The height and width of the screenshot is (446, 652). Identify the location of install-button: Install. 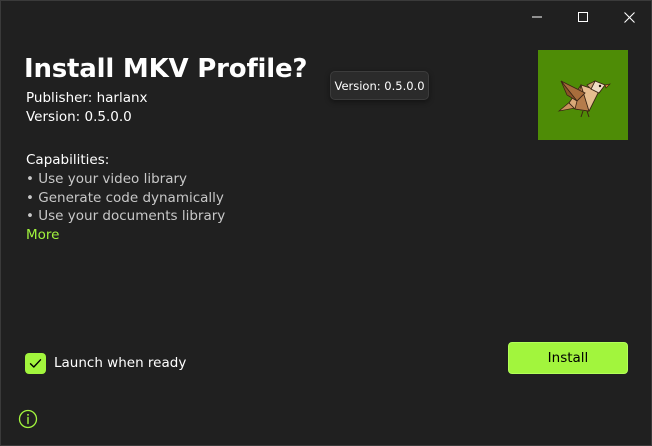
(568, 358).